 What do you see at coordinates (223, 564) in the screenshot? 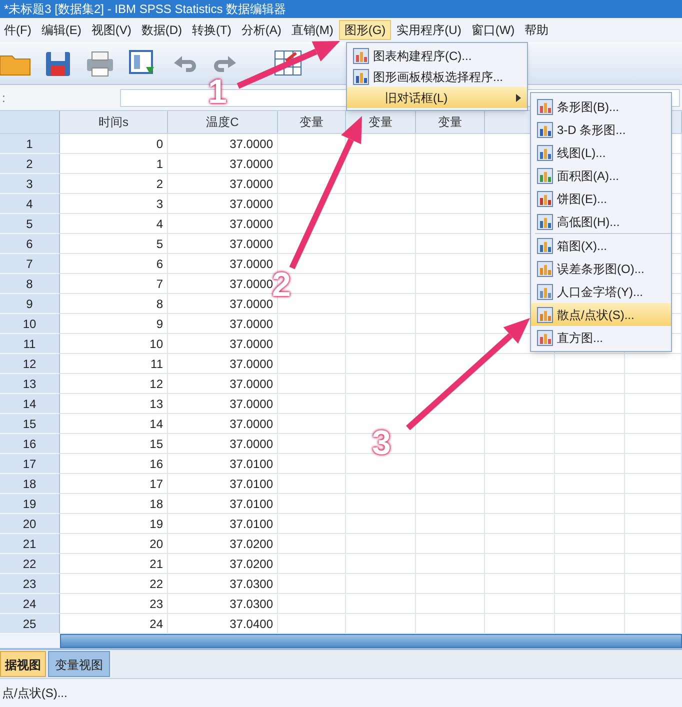
I see `table-cell: 37.0200` at bounding box center [223, 564].